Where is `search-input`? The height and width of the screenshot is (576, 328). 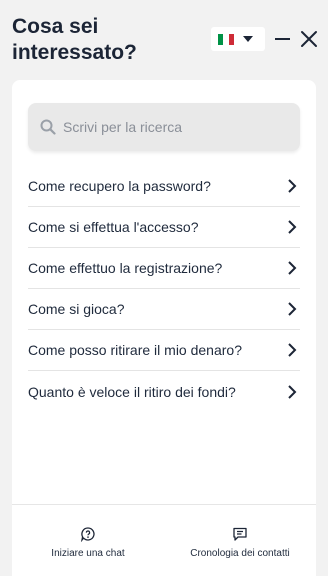
search-input is located at coordinates (178, 127).